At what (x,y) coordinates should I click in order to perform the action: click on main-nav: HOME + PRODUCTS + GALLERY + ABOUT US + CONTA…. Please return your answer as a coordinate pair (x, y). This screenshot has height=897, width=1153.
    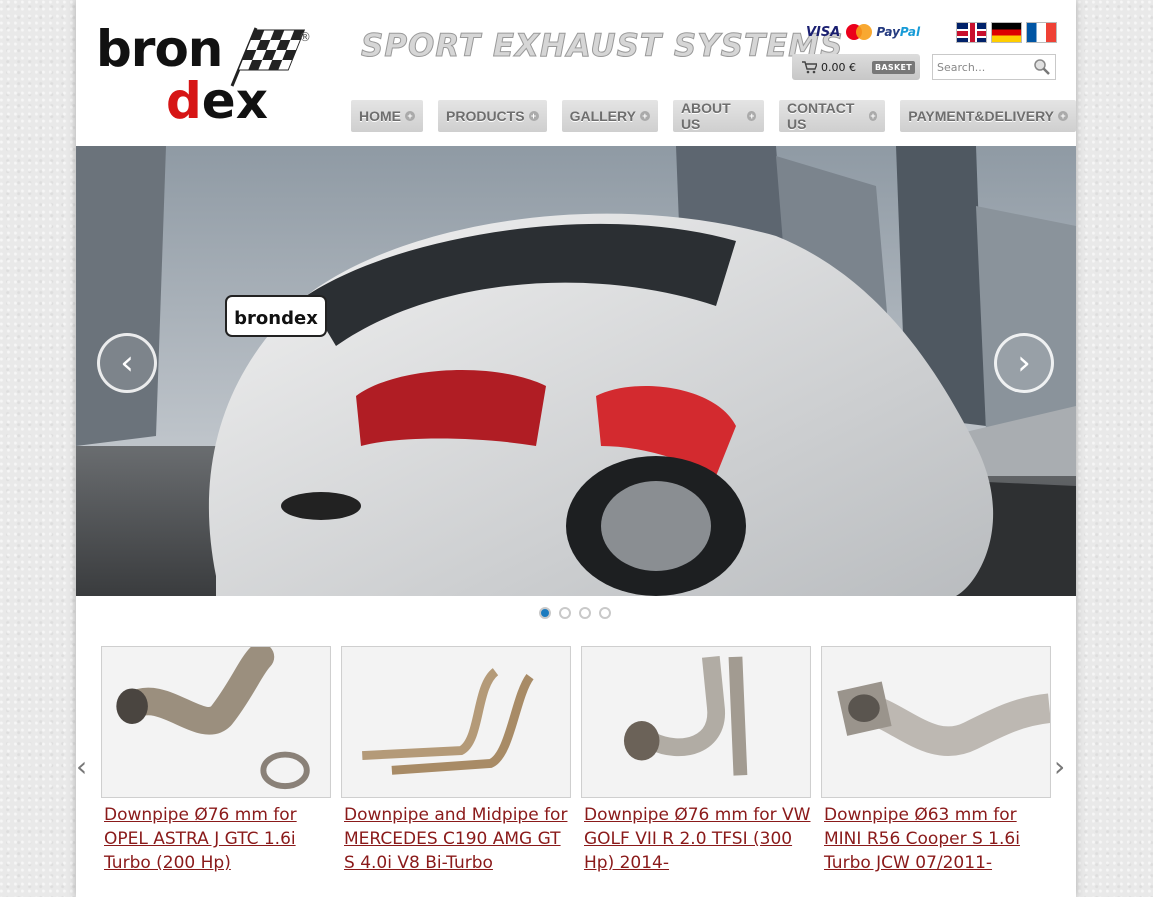
    Looking at the image, I should click on (713, 116).